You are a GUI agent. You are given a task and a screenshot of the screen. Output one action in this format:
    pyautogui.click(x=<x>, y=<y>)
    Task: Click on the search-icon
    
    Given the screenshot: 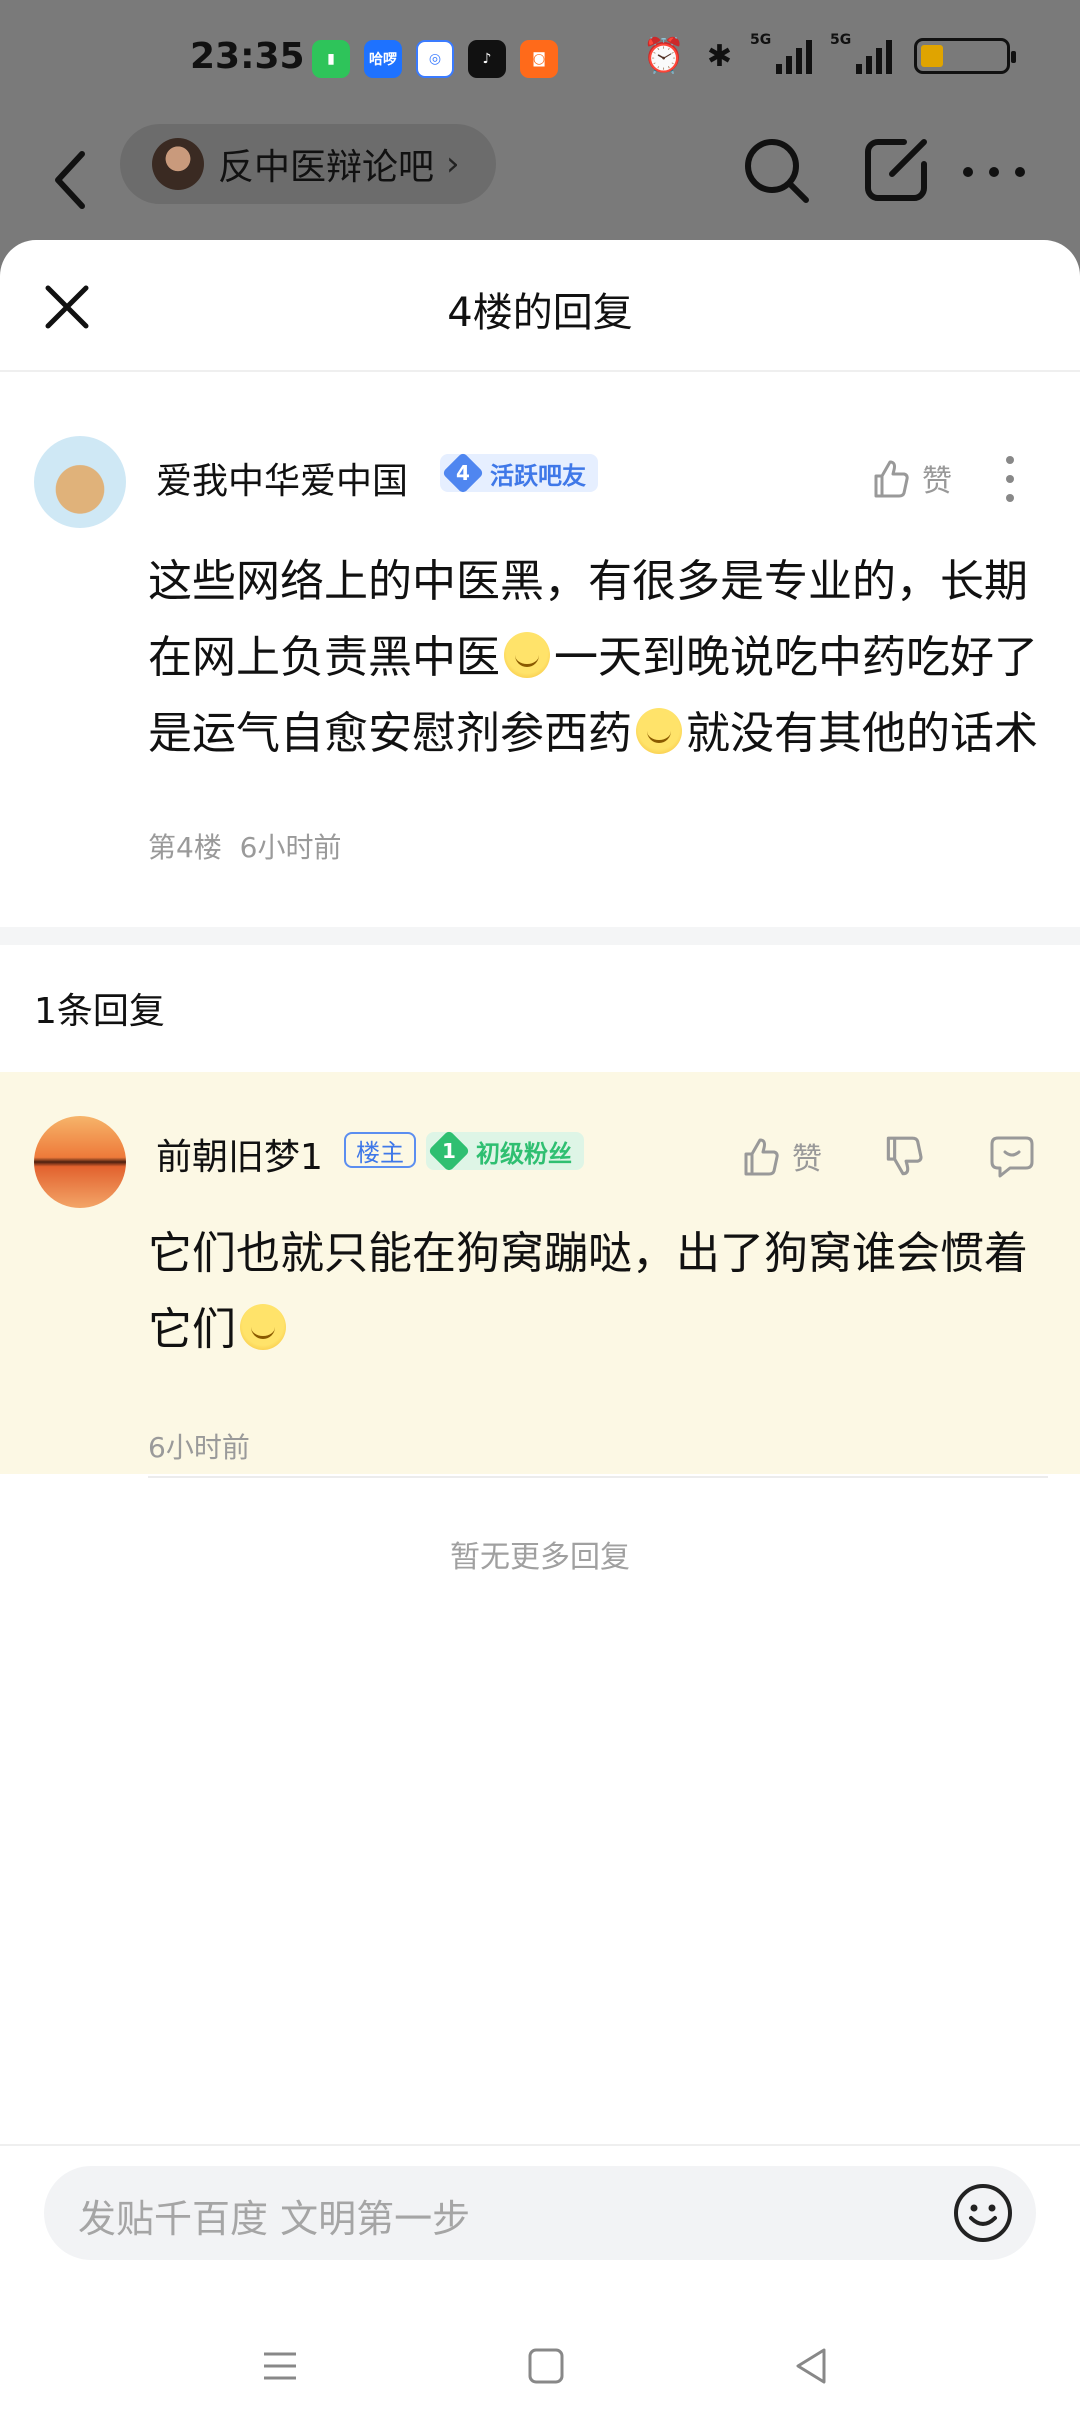 What is the action you would take?
    pyautogui.click(x=776, y=170)
    